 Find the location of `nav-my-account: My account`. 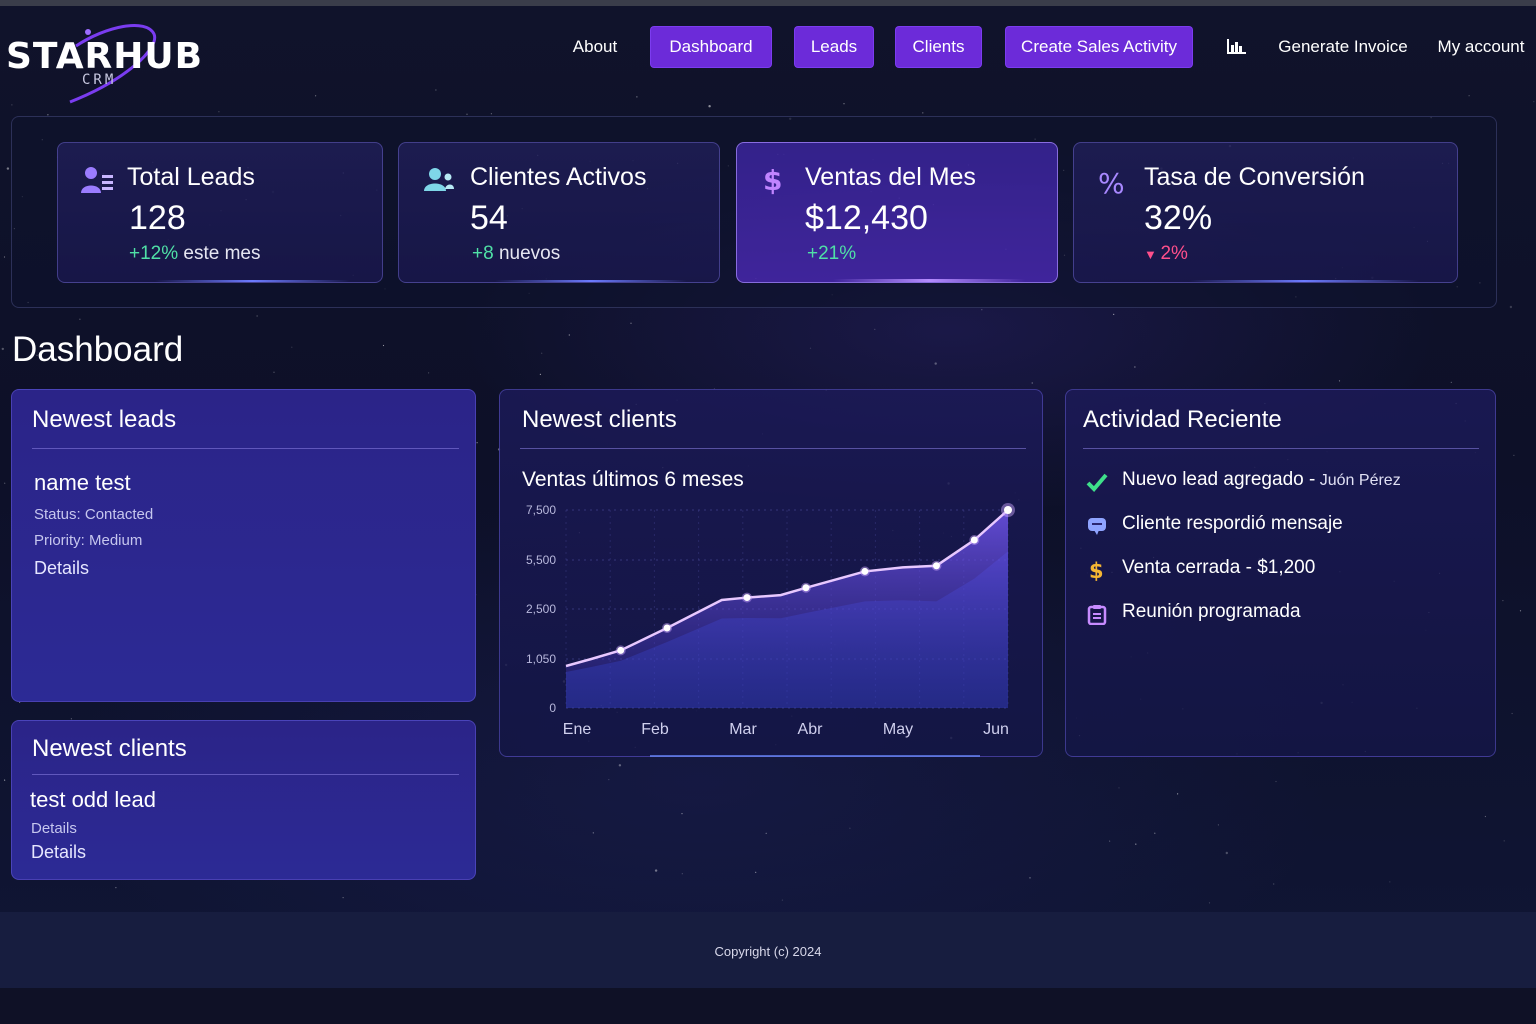

nav-my-account: My account is located at coordinates (1481, 47).